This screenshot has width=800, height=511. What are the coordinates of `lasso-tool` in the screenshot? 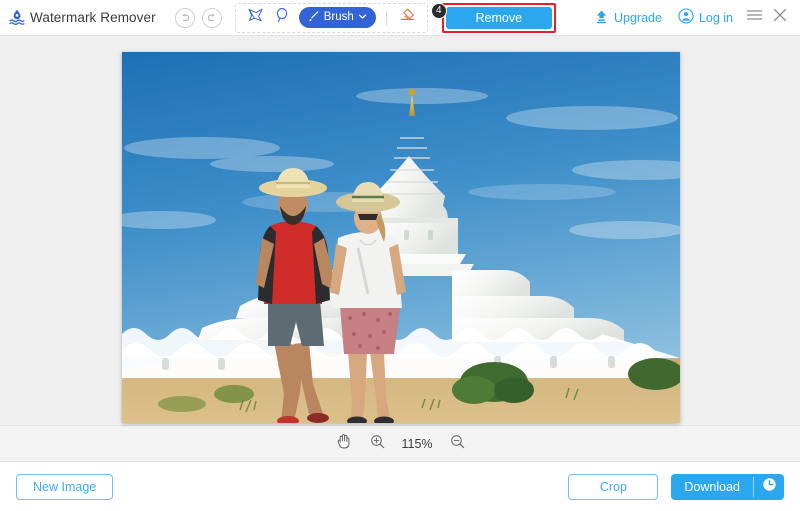 It's located at (282, 18).